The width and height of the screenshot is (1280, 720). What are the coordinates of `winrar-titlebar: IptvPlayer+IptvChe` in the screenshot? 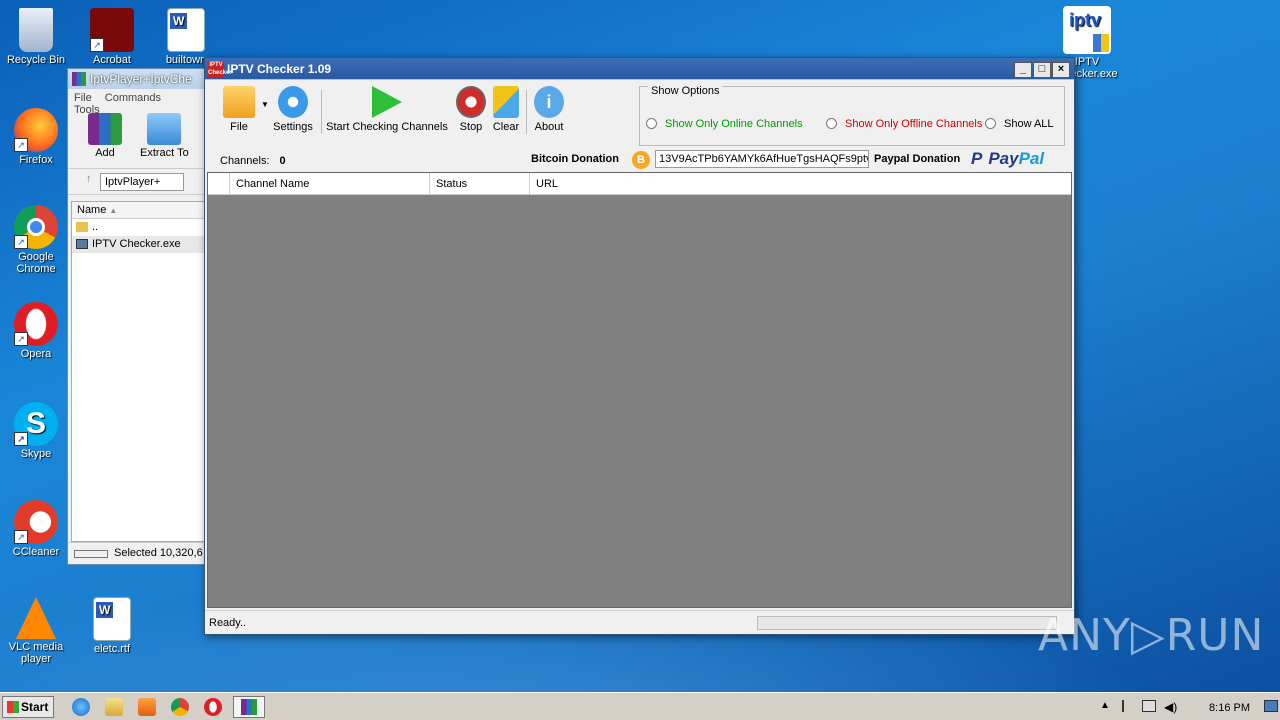 It's located at (137, 79).